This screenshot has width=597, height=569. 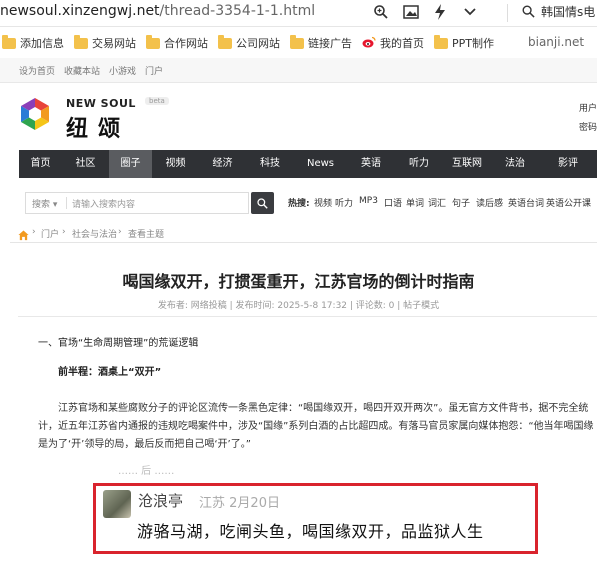 I want to click on meta-divider, so click(x=307, y=316).